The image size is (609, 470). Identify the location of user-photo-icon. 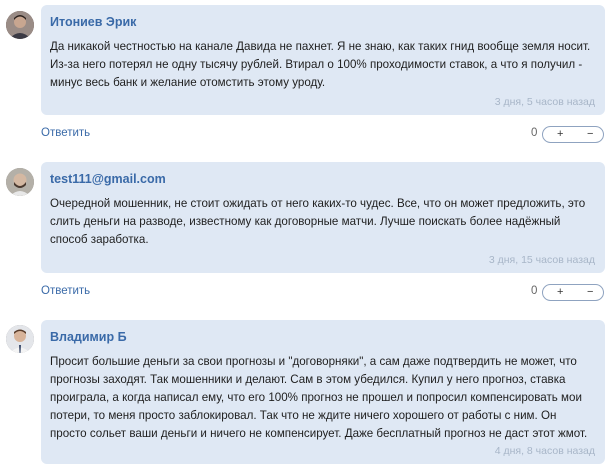
(20, 339).